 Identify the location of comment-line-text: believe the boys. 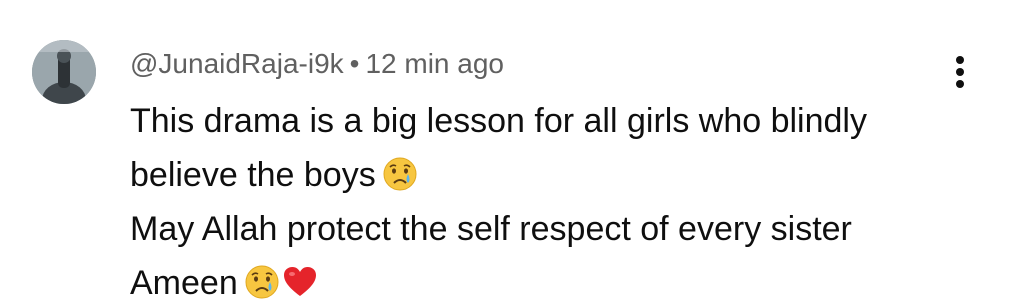
(253, 175).